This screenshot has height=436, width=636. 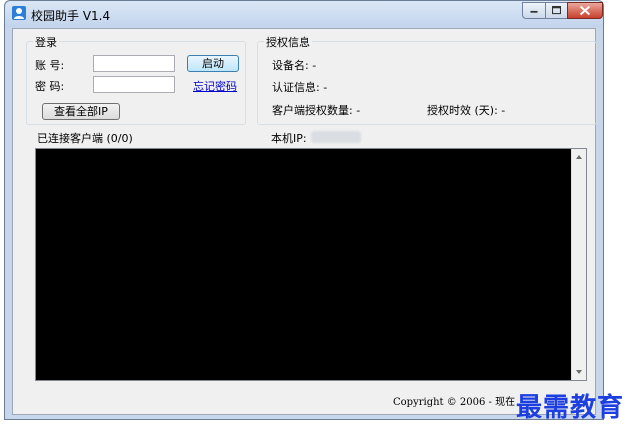 I want to click on maximize-icon, so click(x=556, y=10).